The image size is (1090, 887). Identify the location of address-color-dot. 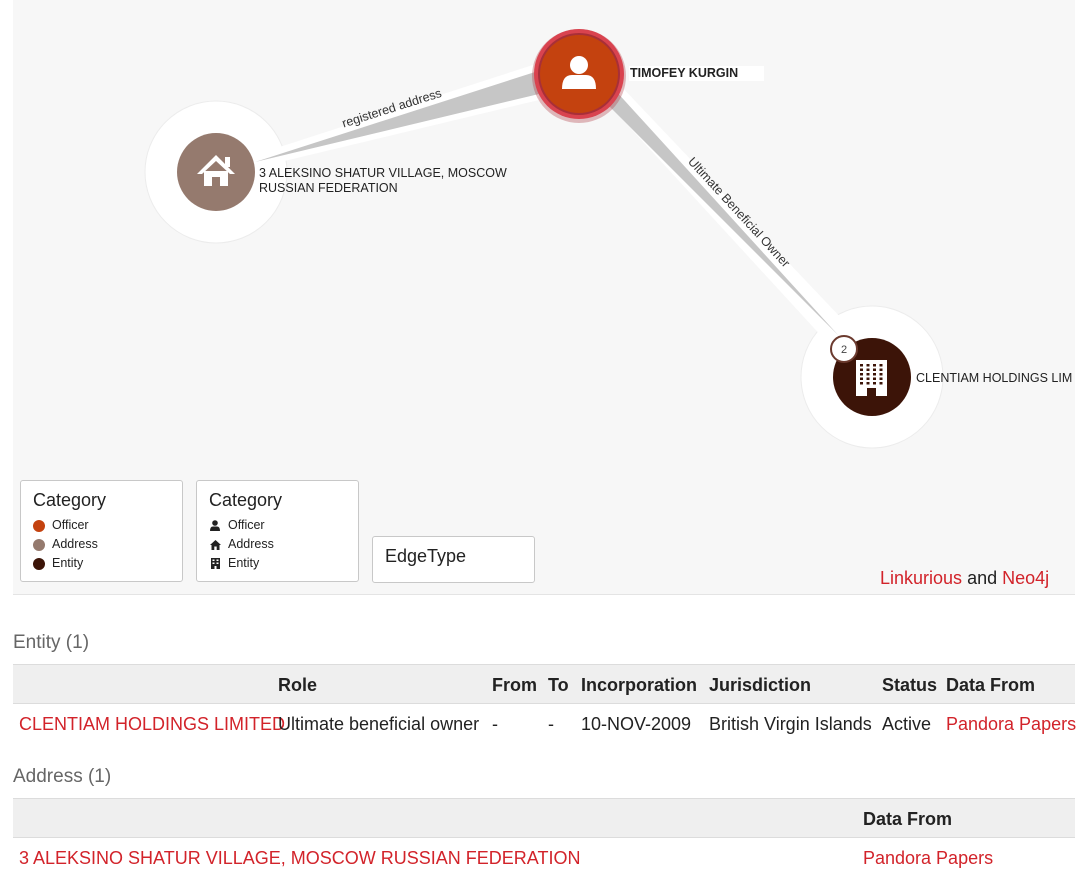
(39, 544).